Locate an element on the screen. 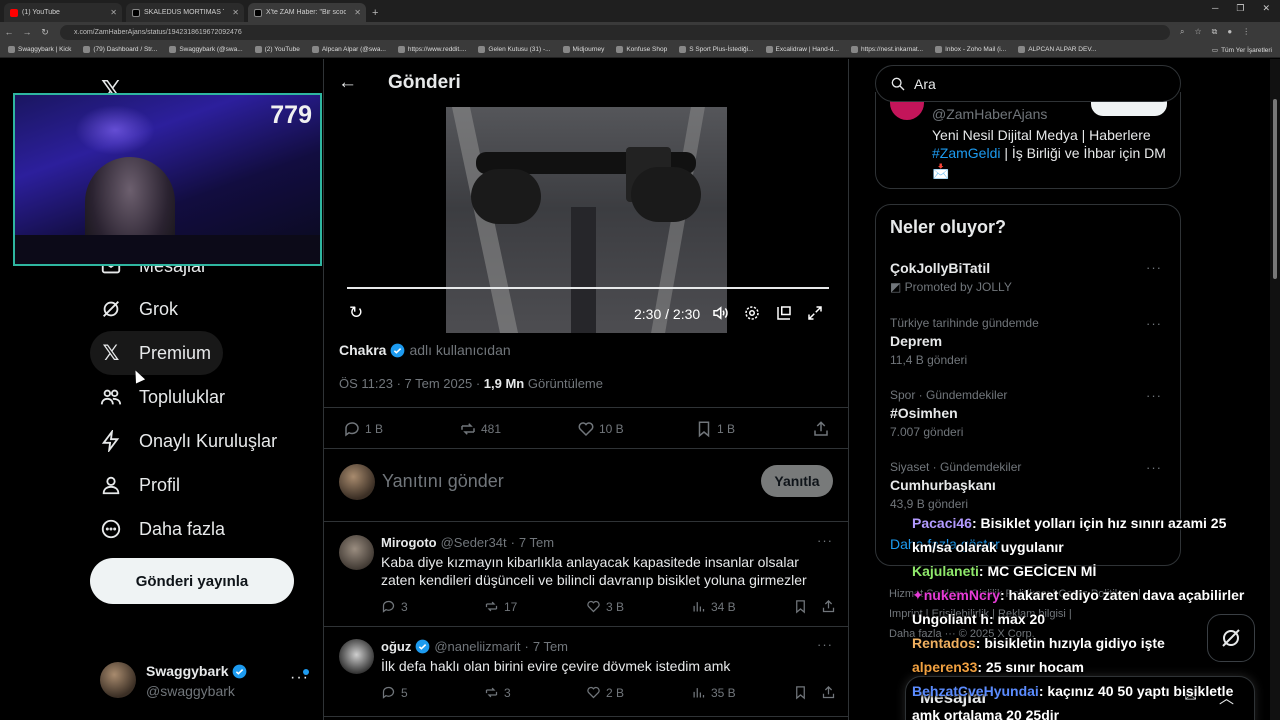 Image resolution: width=1280 pixels, height=720 pixels. volume-icon is located at coordinates (720, 313).